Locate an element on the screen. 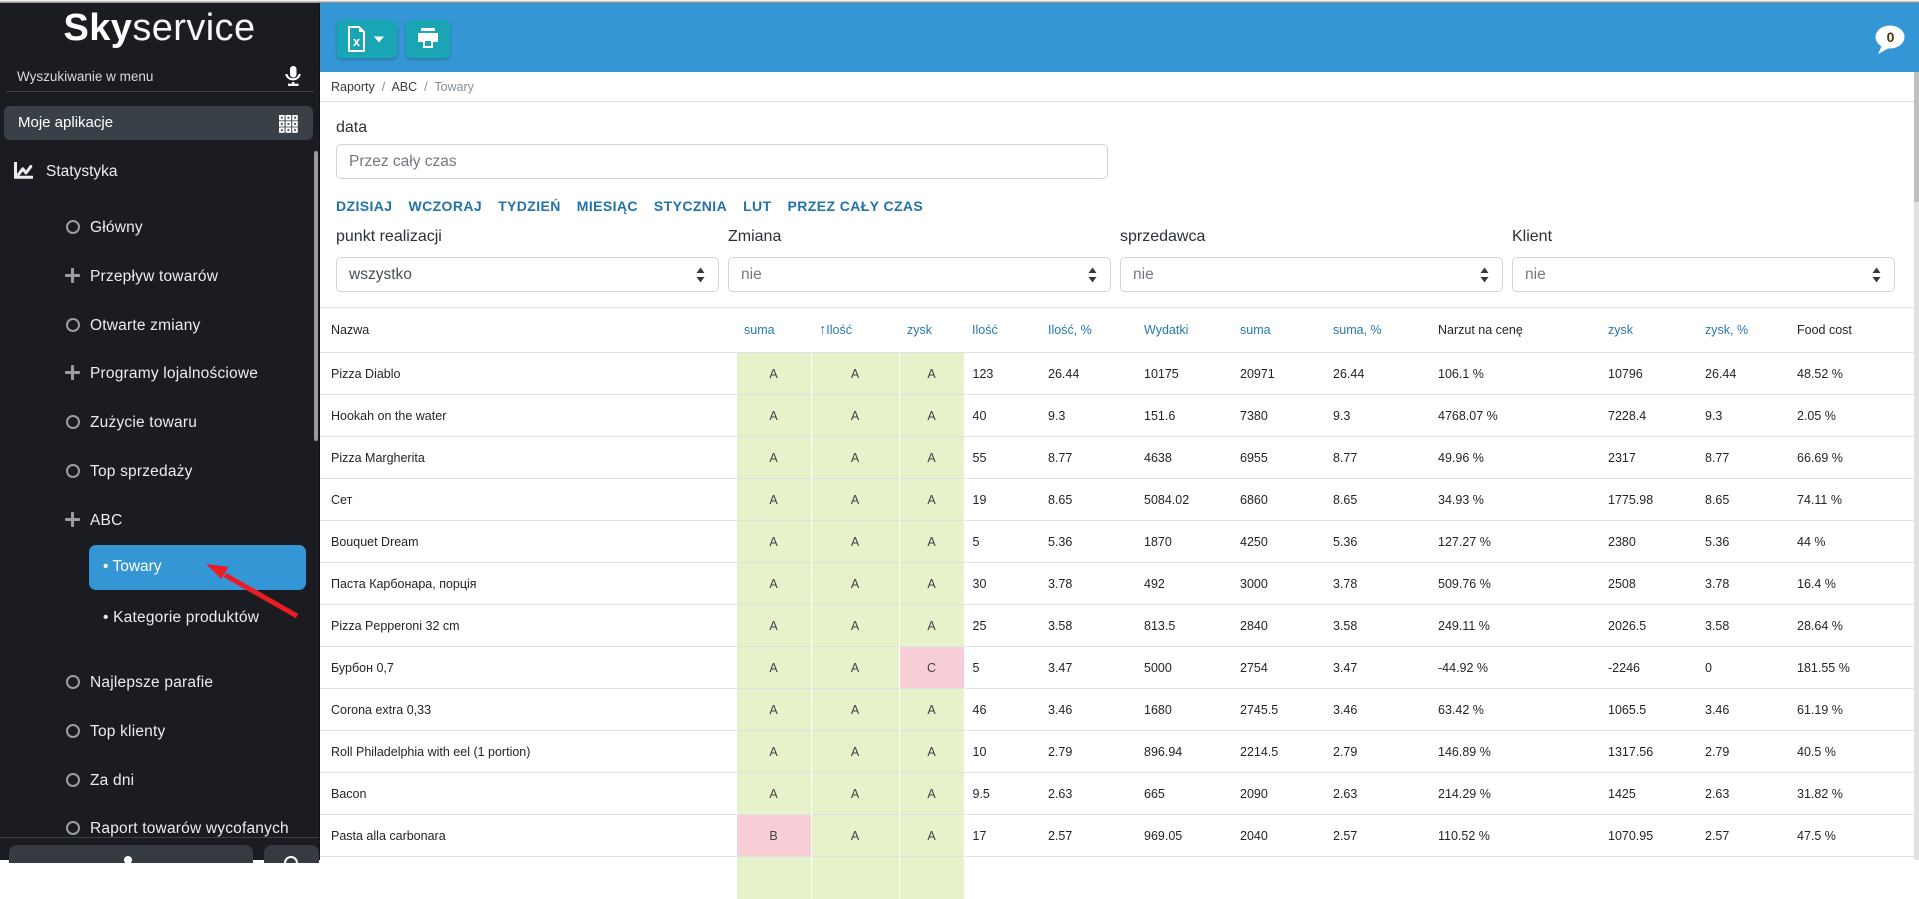 Image resolution: width=1919 pixels, height=899 pixels. svg-text: 0 is located at coordinates (1891, 37).